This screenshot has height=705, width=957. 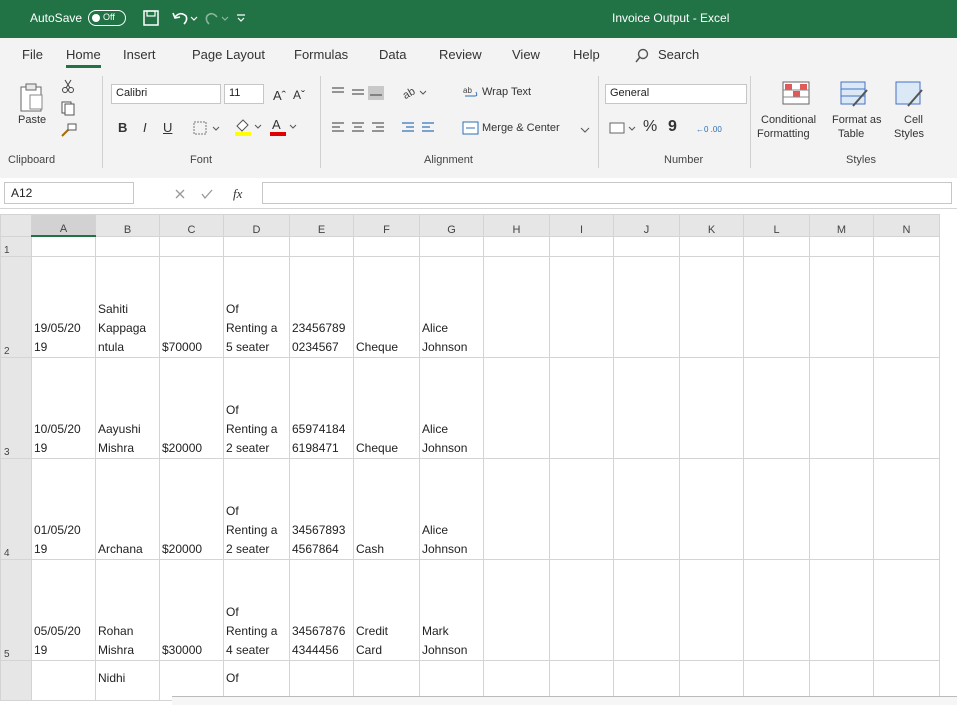 What do you see at coordinates (909, 134) in the screenshot?
I see `cell-styles-label-2: Styles` at bounding box center [909, 134].